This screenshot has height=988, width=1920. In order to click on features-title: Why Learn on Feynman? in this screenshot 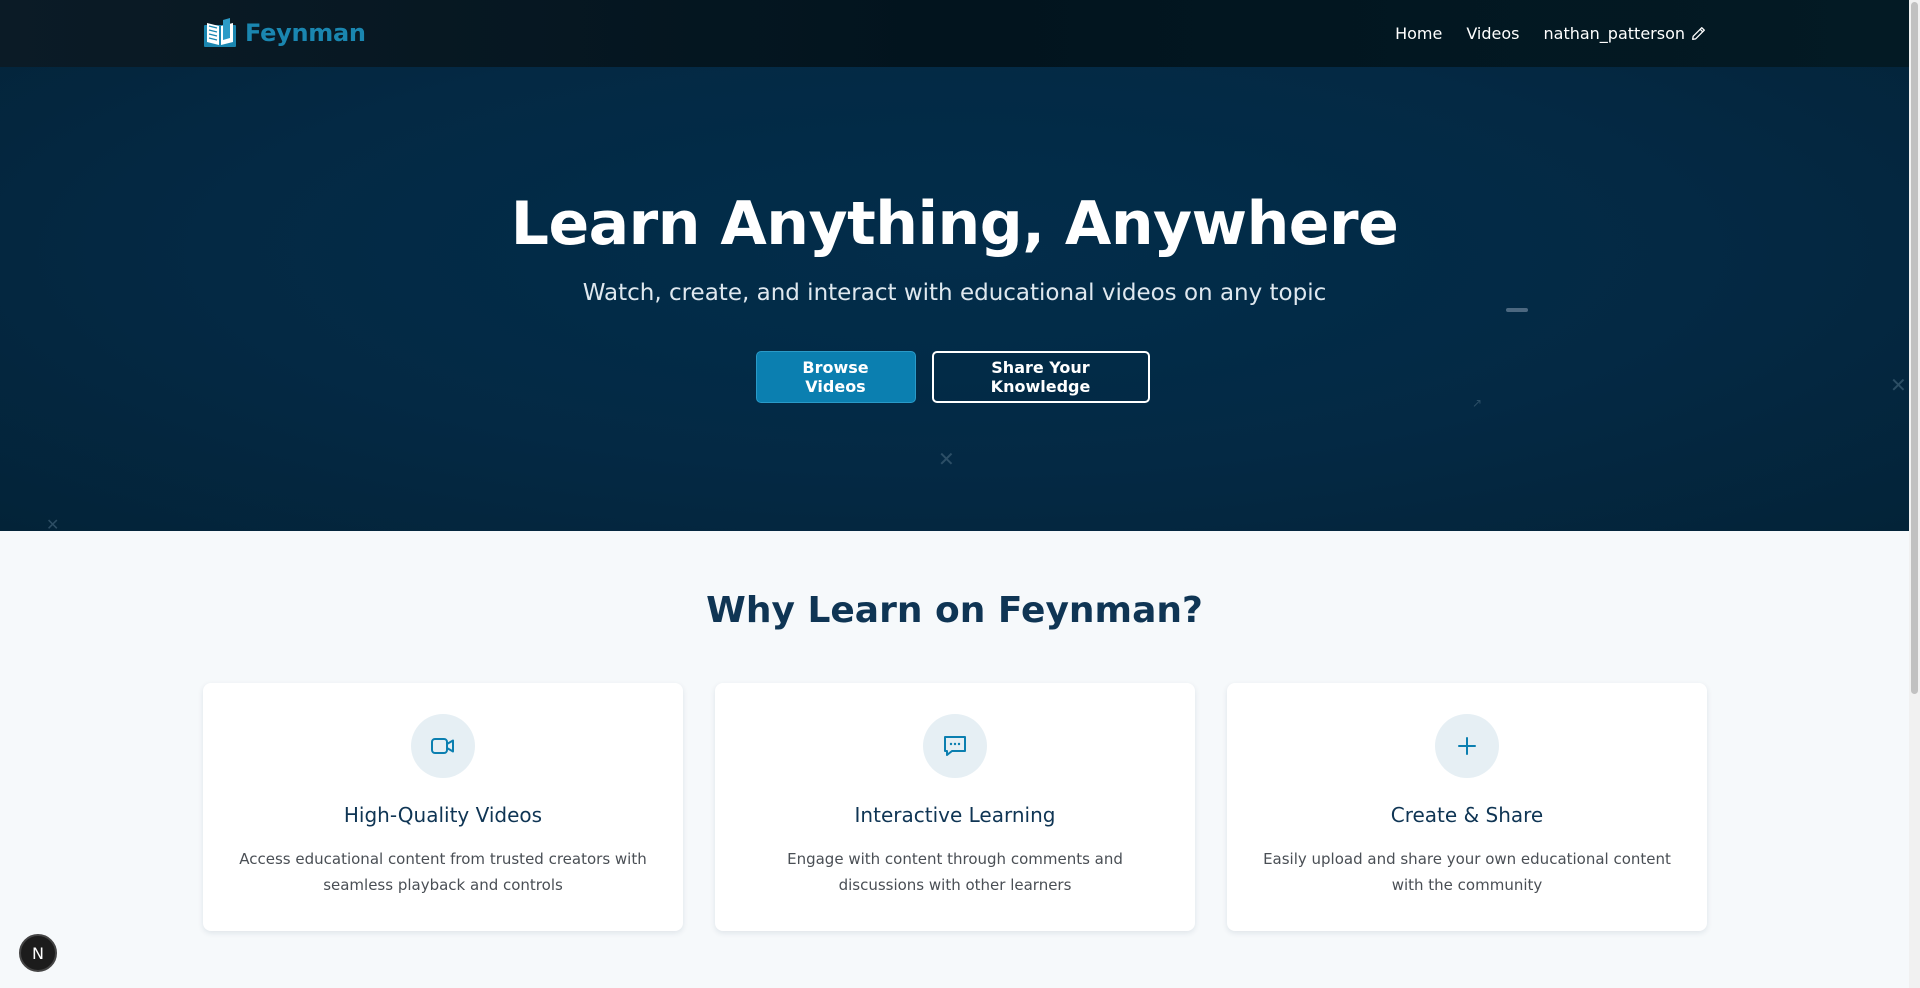, I will do `click(954, 610)`.